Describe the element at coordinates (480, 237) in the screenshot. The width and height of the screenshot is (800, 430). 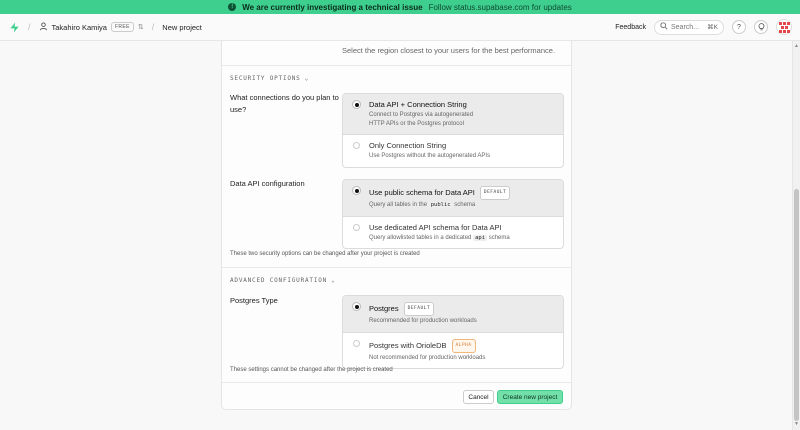
I see `schema-code: api` at that location.